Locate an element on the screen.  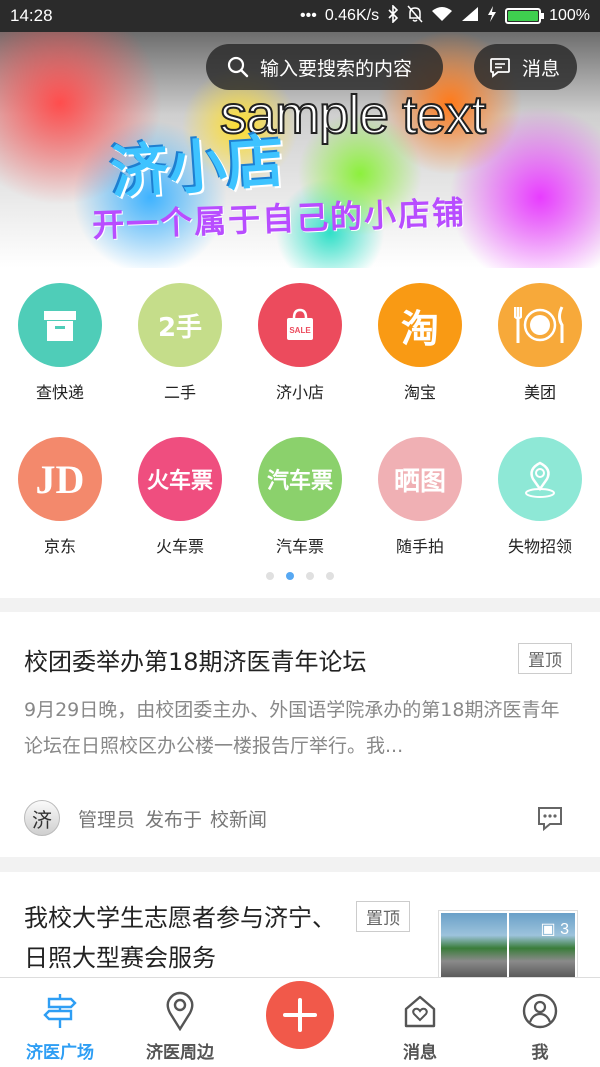
shortcut-snapshot: 晒图 随手拍 is located at coordinates (420, 497).